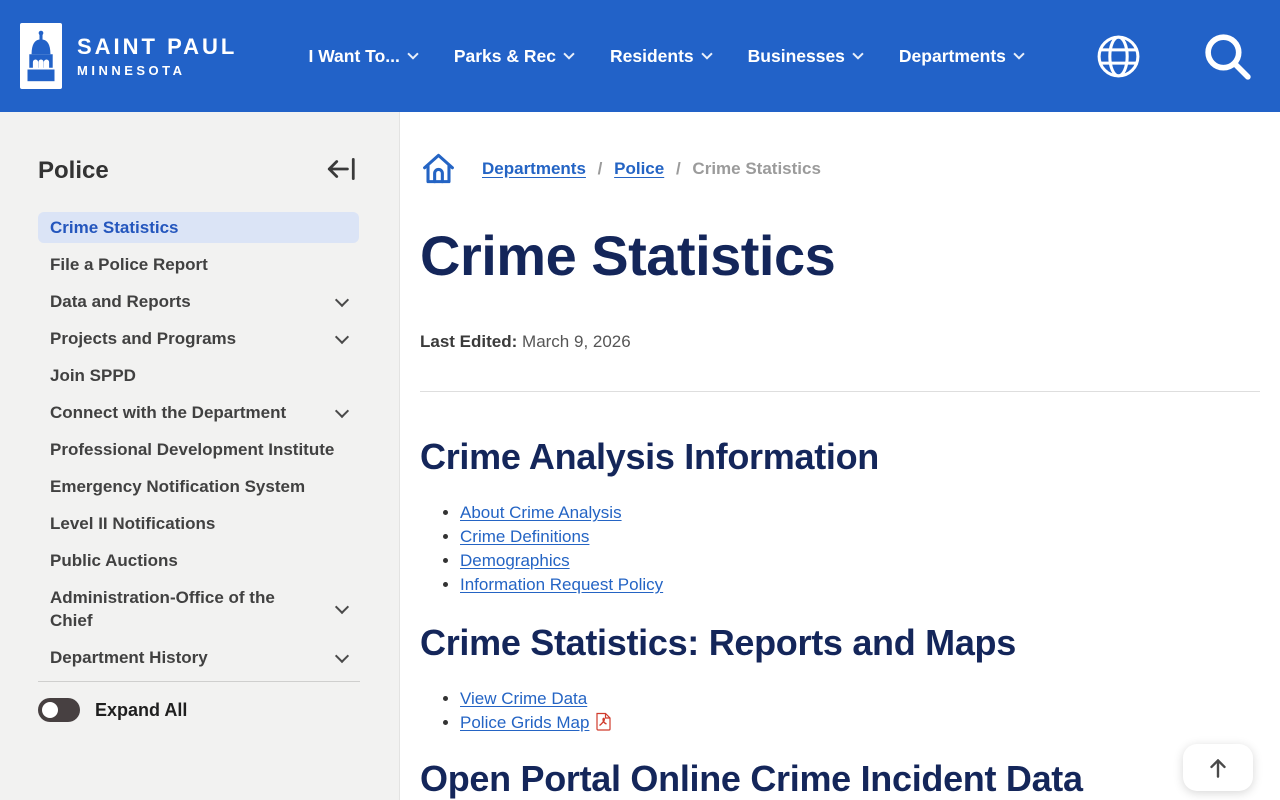  Describe the element at coordinates (718, 642) in the screenshot. I see `section-heading-reports-and-maps: Crime Statistics: Reports and Maps` at that location.